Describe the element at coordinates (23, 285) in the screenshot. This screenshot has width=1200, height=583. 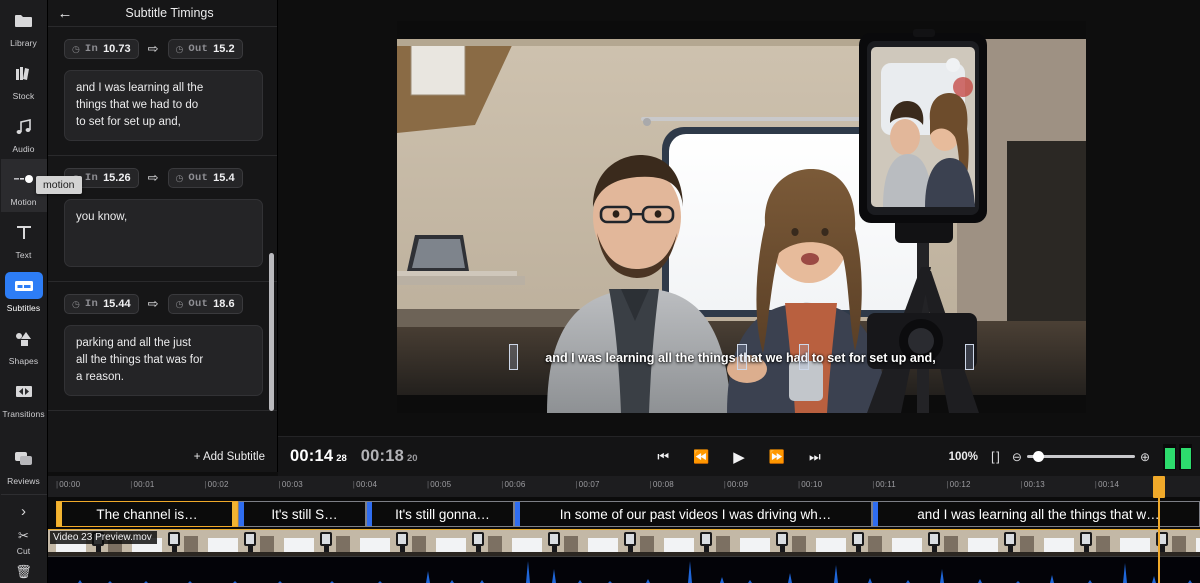
I see `subtitles-icon` at that location.